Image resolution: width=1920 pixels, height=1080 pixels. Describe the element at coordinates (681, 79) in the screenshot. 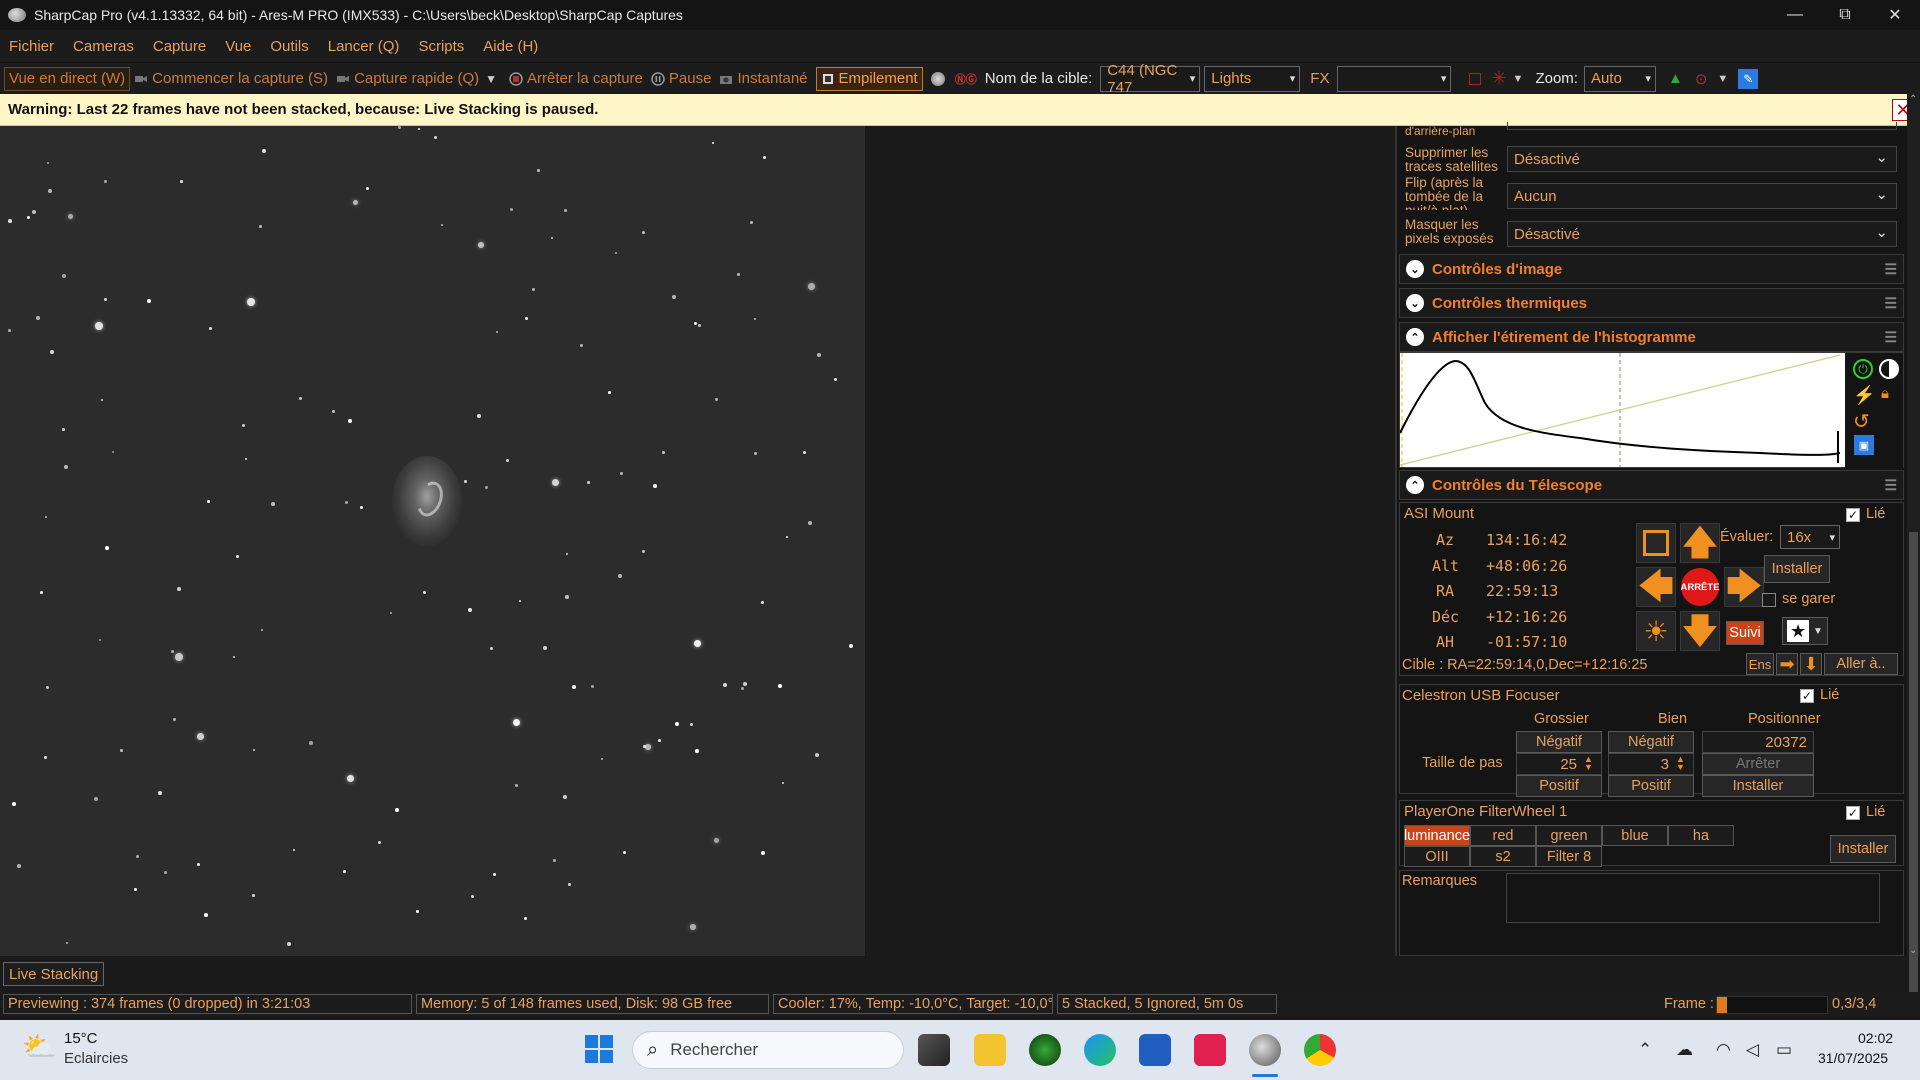

I see `pause-button: Pause` at that location.